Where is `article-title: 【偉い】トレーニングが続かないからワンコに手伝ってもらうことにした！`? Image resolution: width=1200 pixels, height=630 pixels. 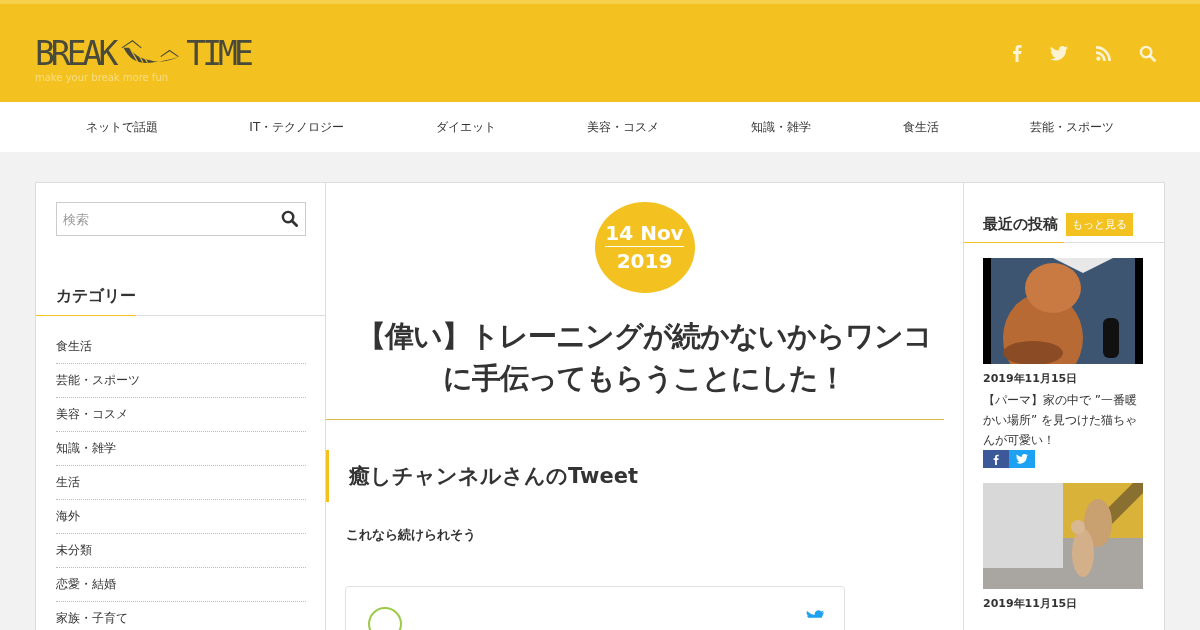
article-title: 【偉い】トレーニングが続かないからワンコに手伝ってもらうことにした！ is located at coordinates (644, 358).